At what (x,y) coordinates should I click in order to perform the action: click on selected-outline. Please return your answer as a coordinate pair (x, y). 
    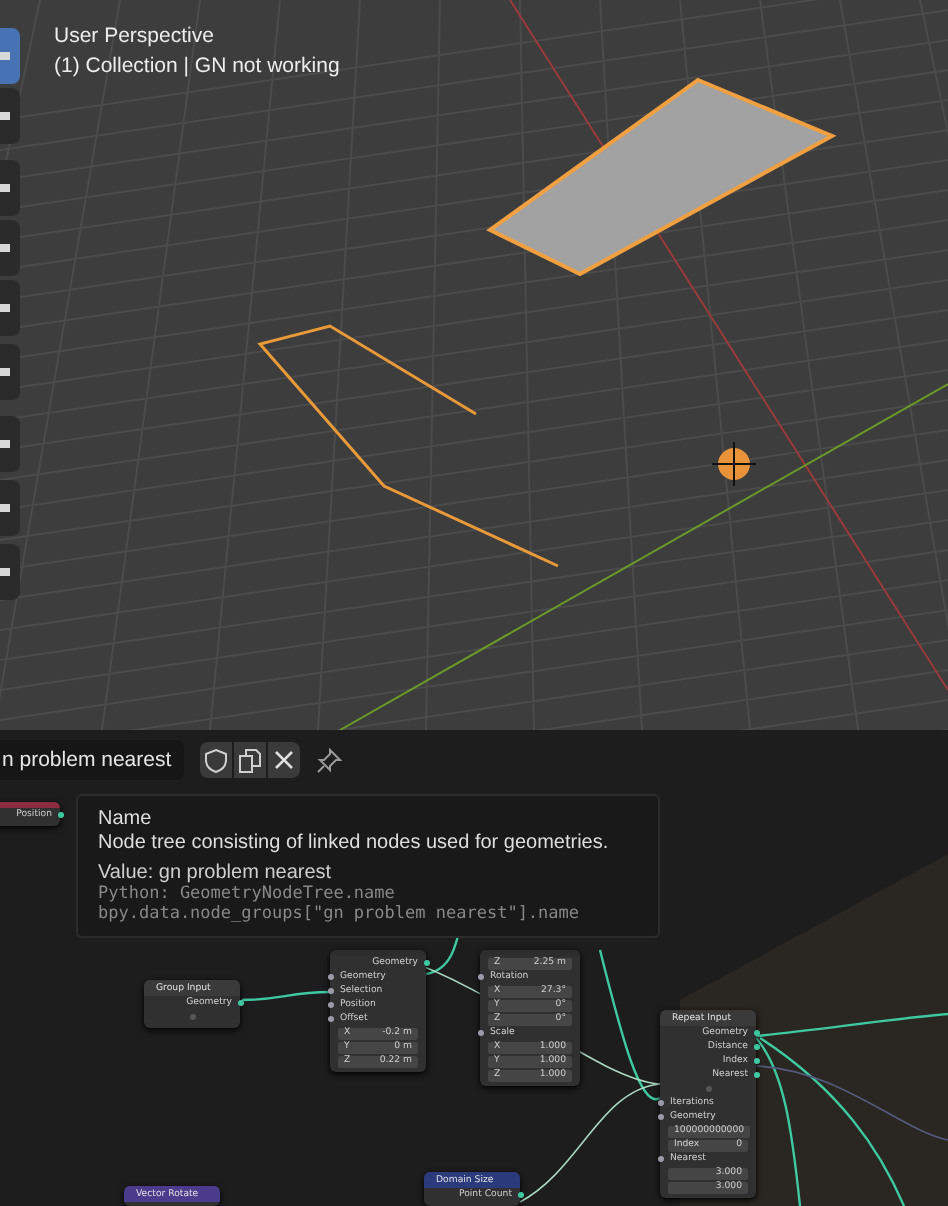
    Looking at the image, I should click on (408, 446).